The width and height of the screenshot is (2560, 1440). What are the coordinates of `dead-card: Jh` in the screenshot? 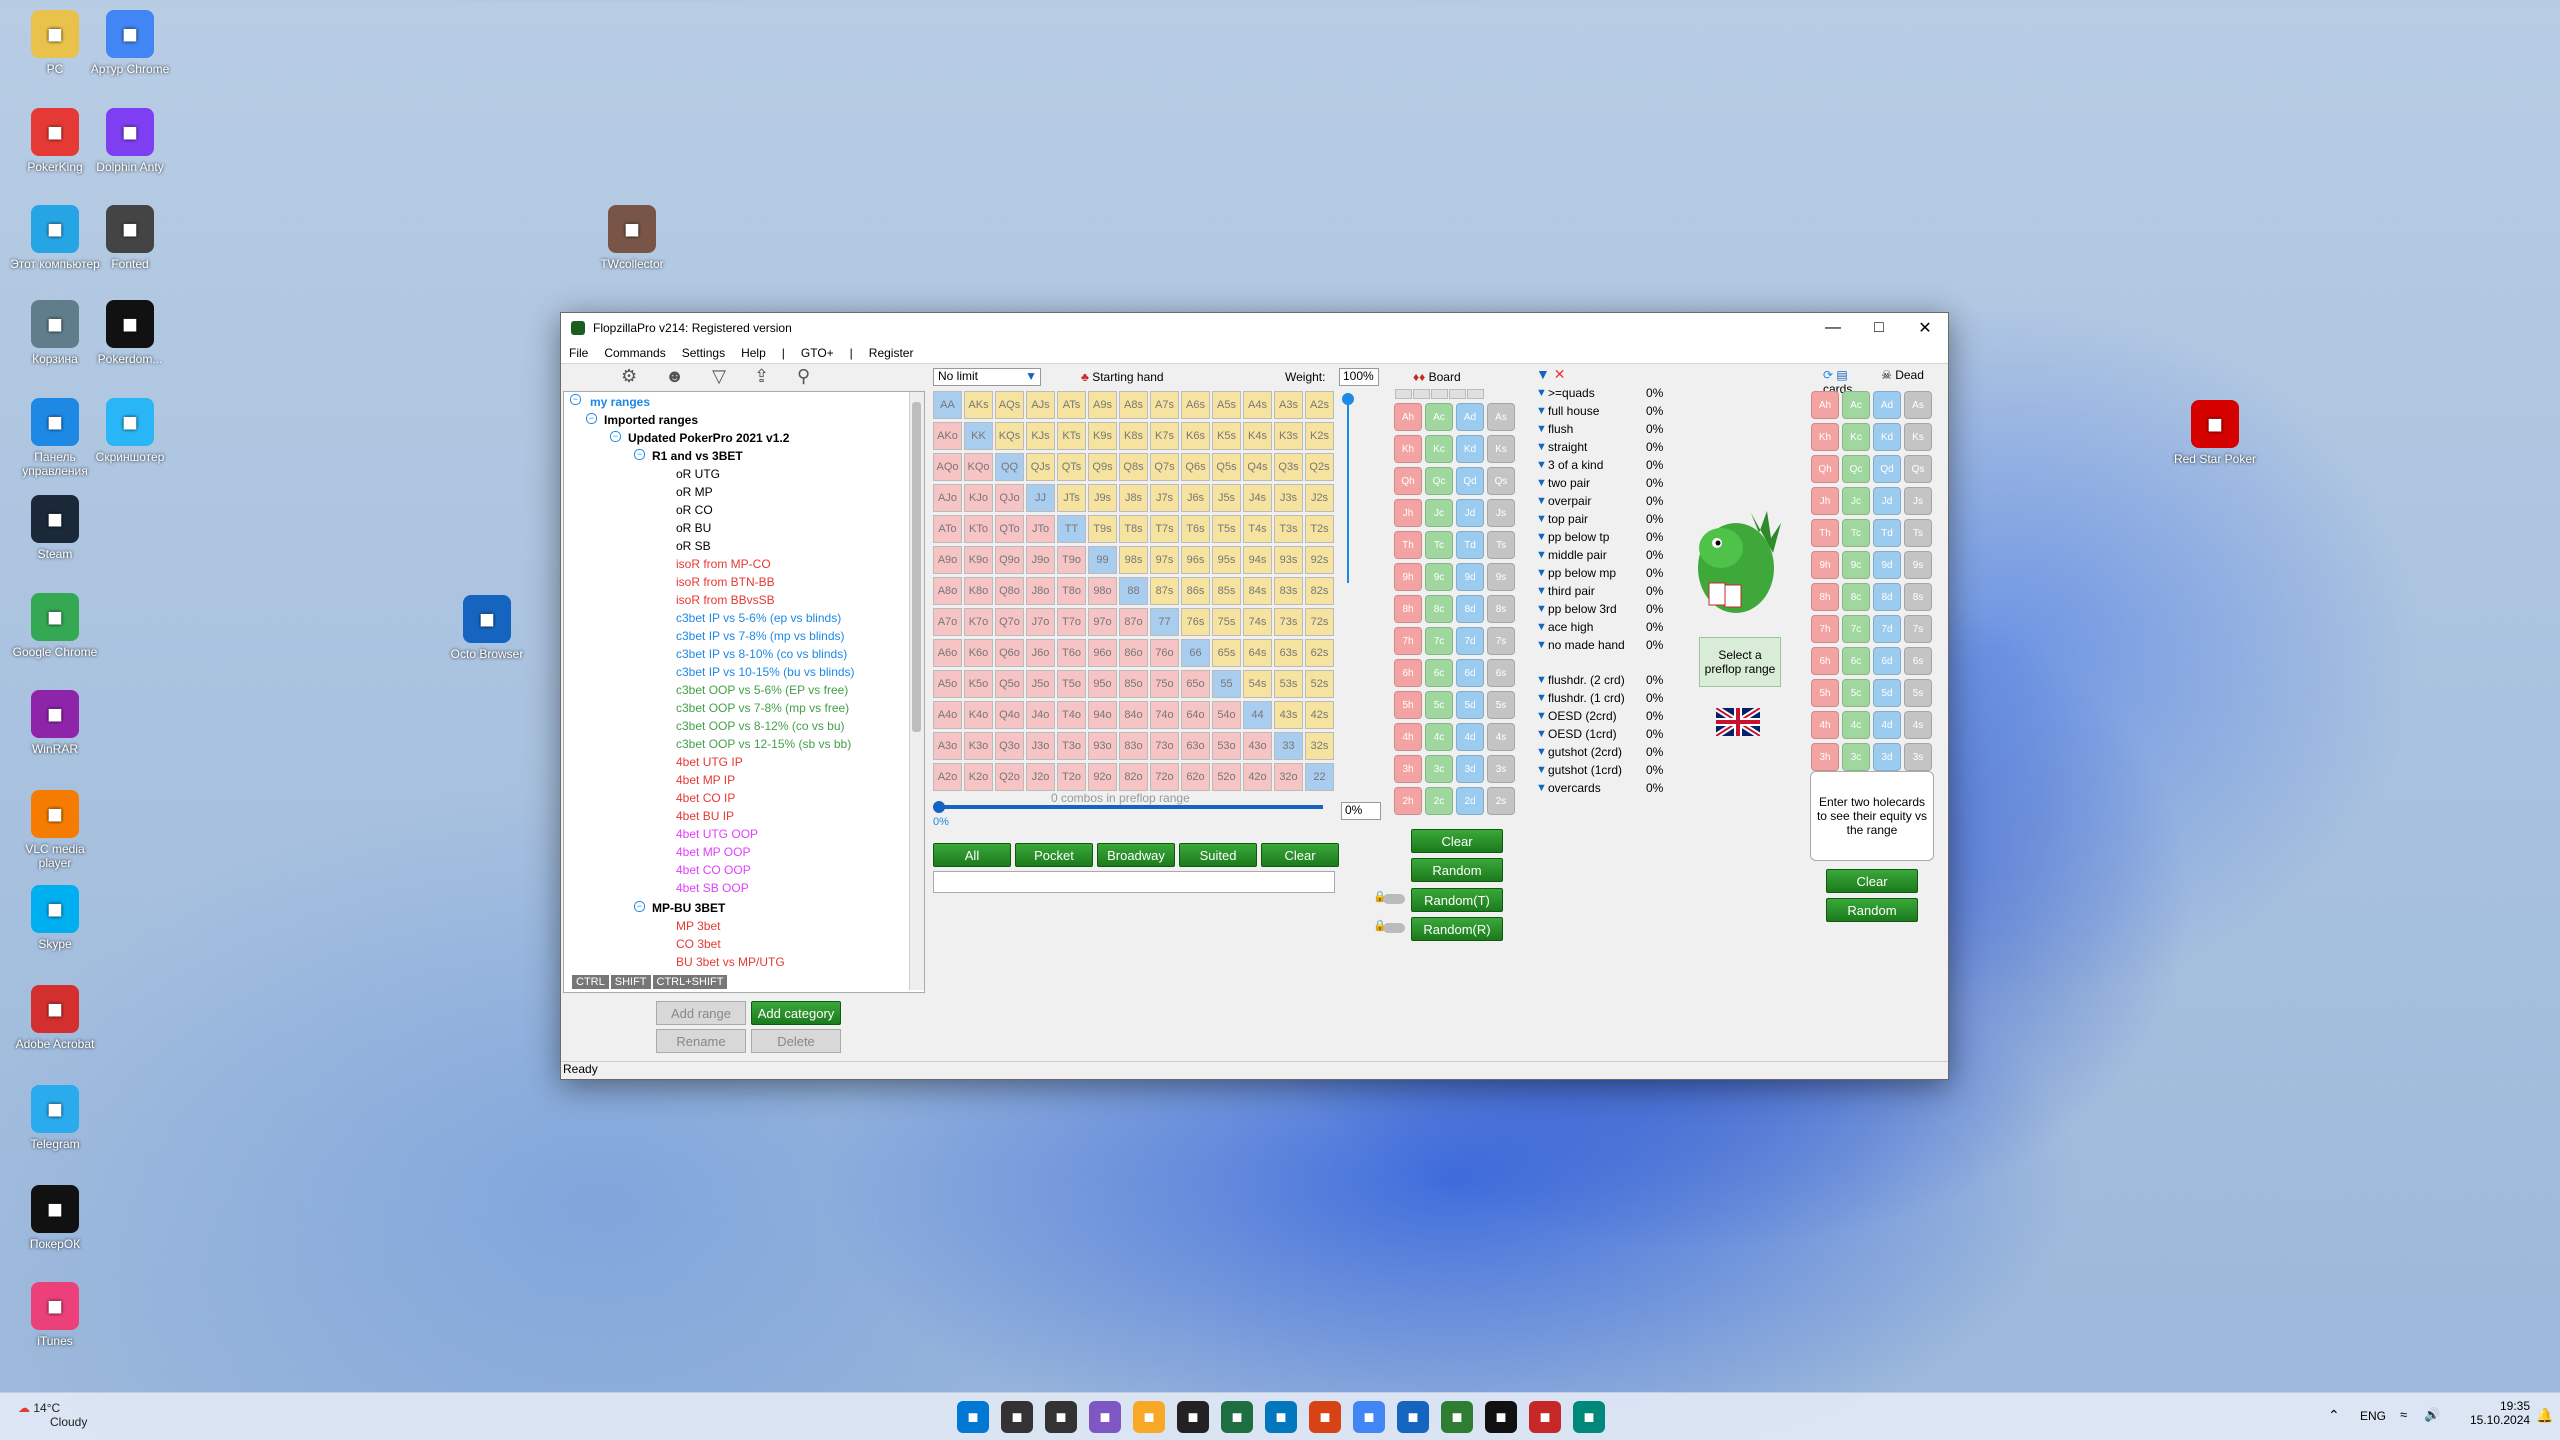 It's located at (1825, 501).